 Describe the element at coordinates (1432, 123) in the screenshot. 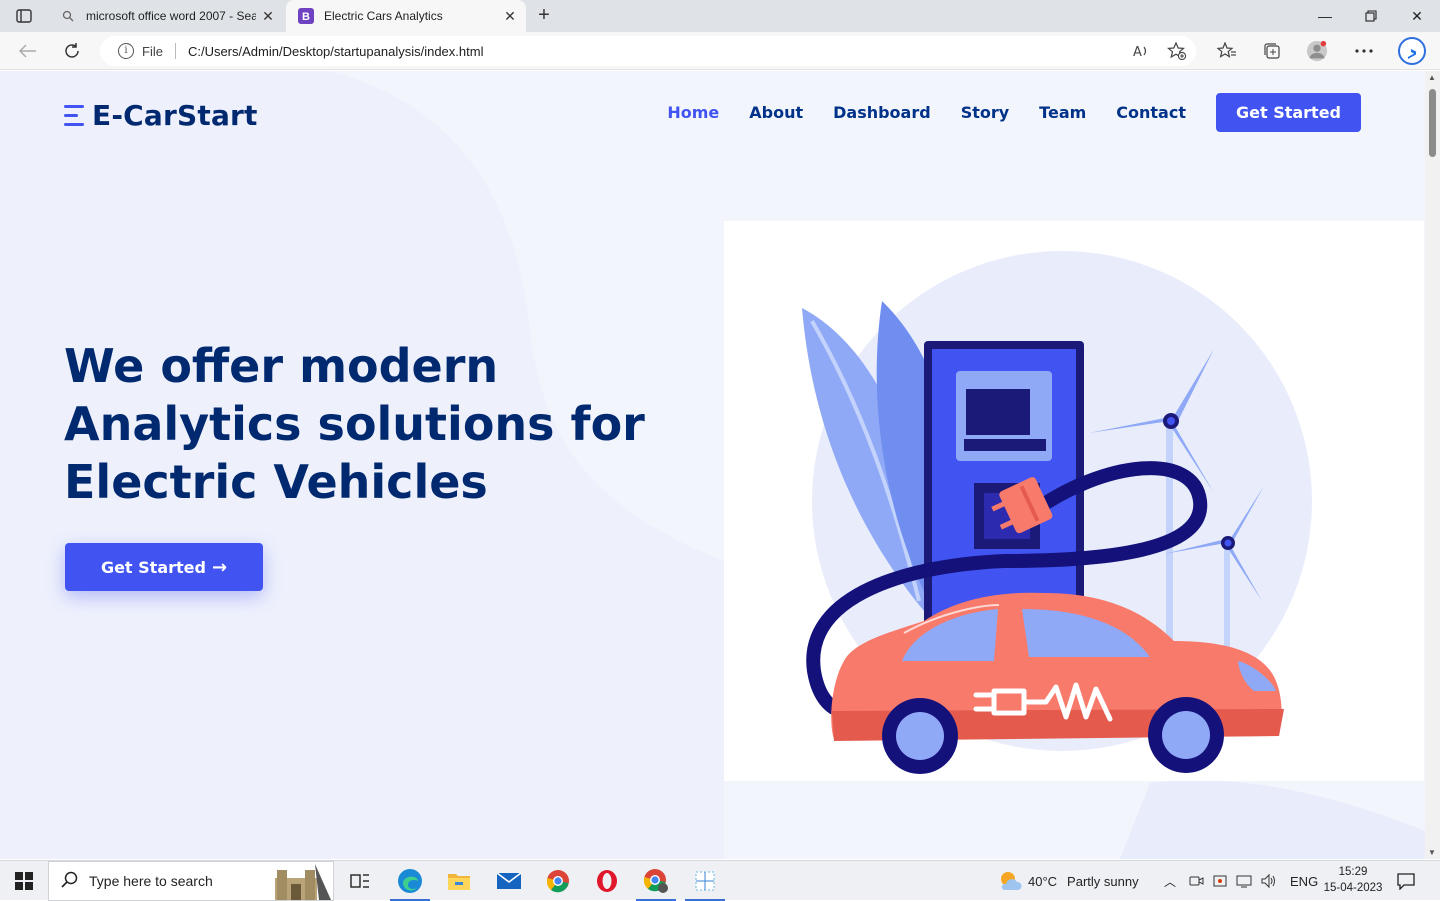

I see `scrollbar-thumb` at that location.